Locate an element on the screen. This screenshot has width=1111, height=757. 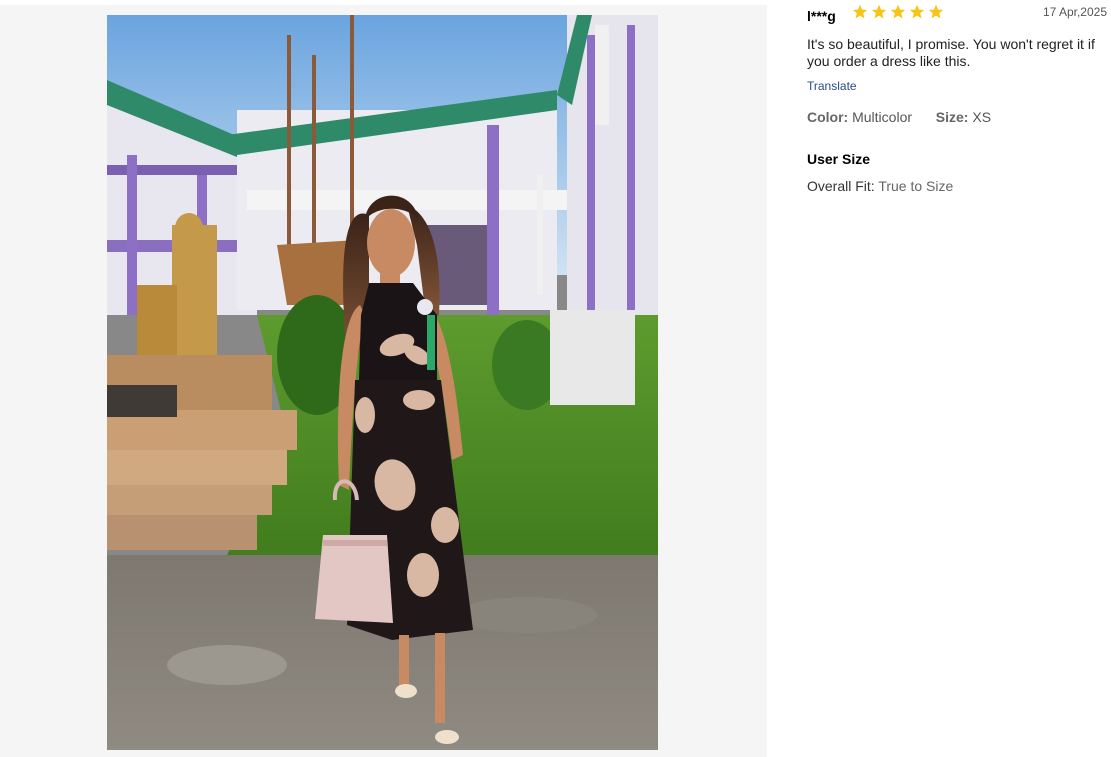
size-value: XS is located at coordinates (982, 117).